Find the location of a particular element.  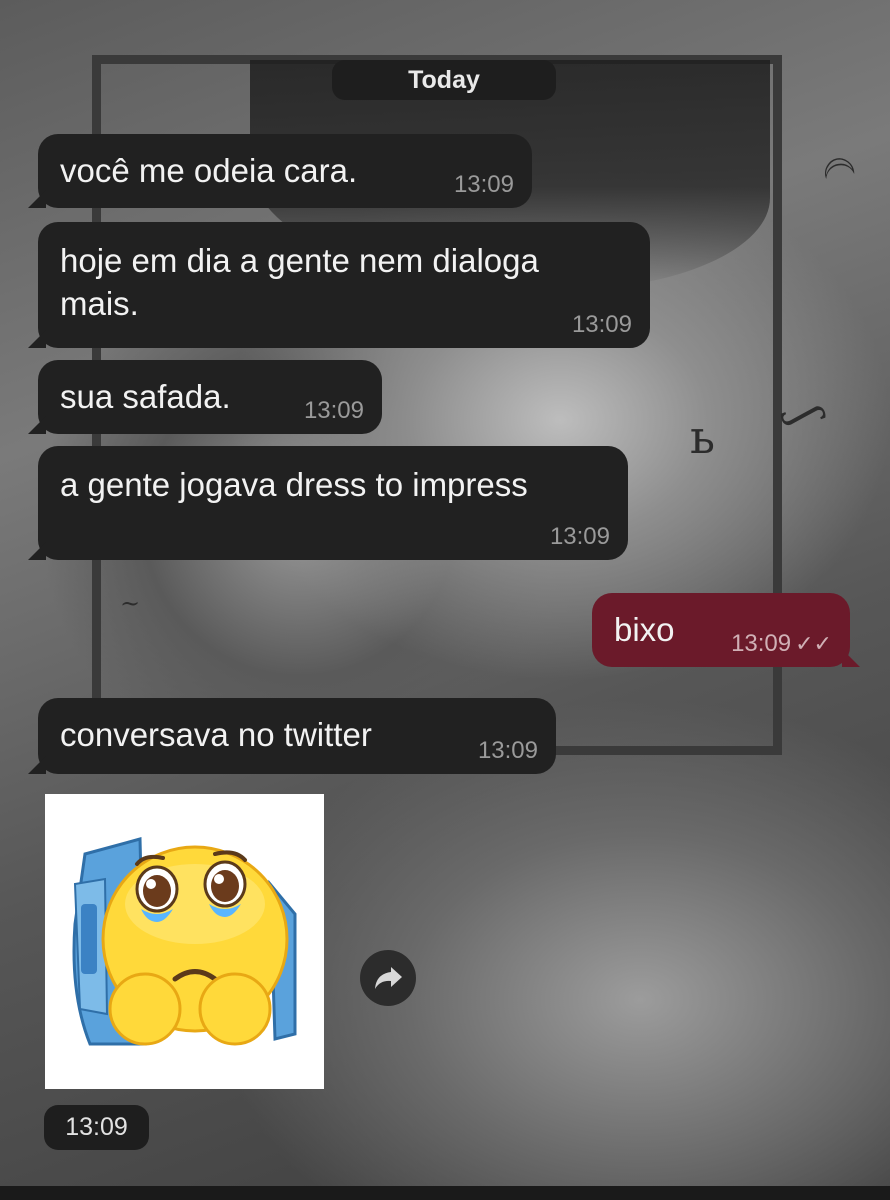

wallpaper-tattoo: ь is located at coordinates (703, 437).